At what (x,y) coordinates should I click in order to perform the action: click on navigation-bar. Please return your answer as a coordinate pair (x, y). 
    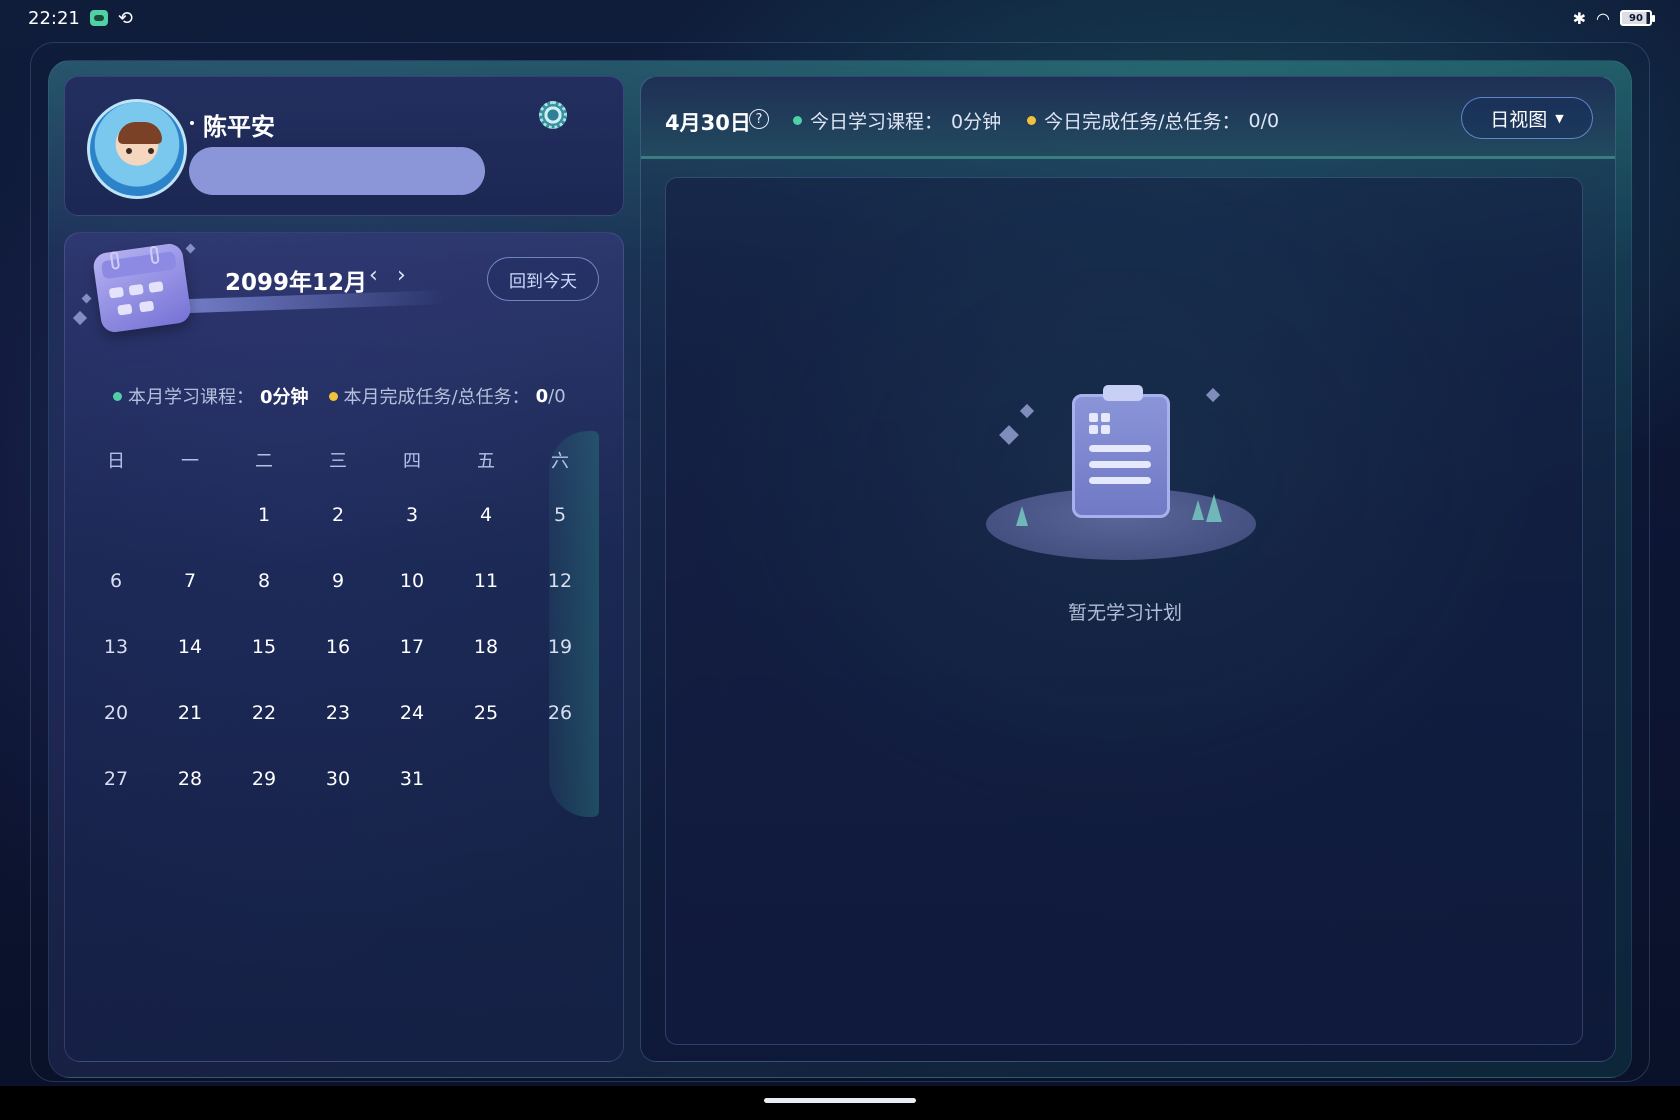
    Looking at the image, I should click on (840, 1103).